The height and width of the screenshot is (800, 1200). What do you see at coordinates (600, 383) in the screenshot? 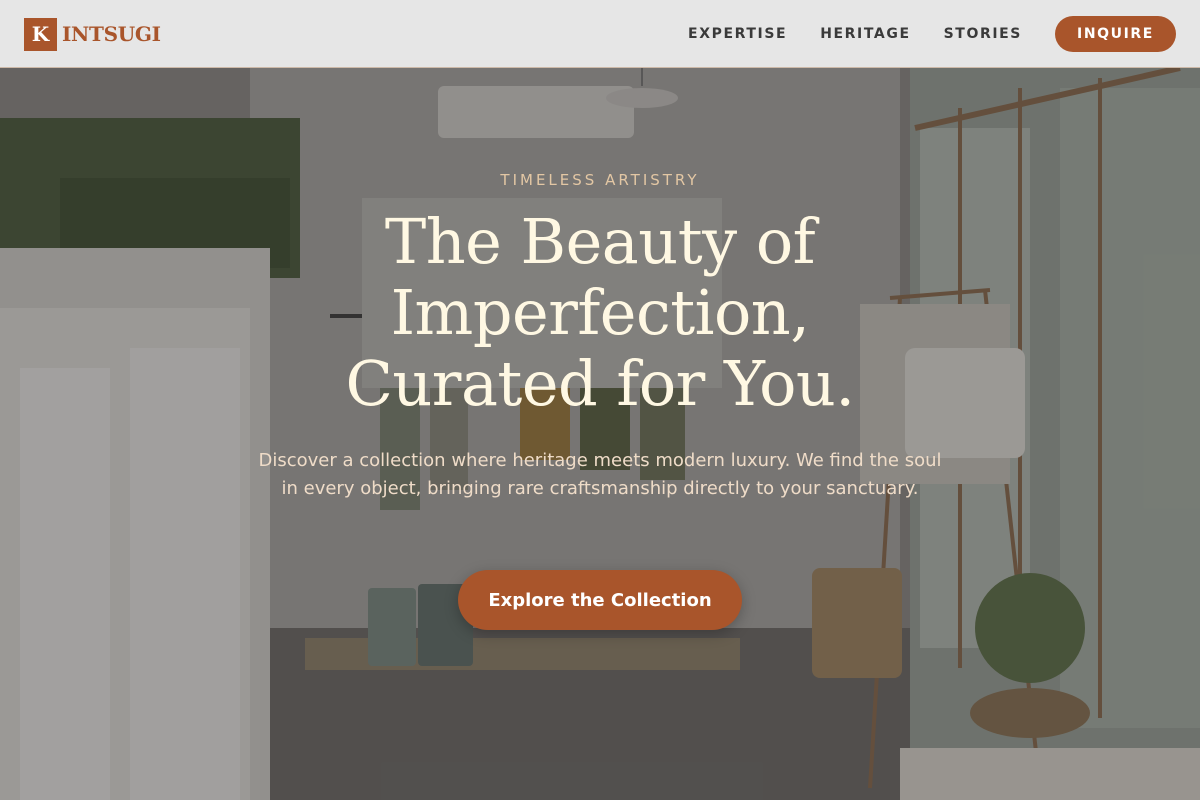
I see `headline-line-3: Curated for You.` at bounding box center [600, 383].